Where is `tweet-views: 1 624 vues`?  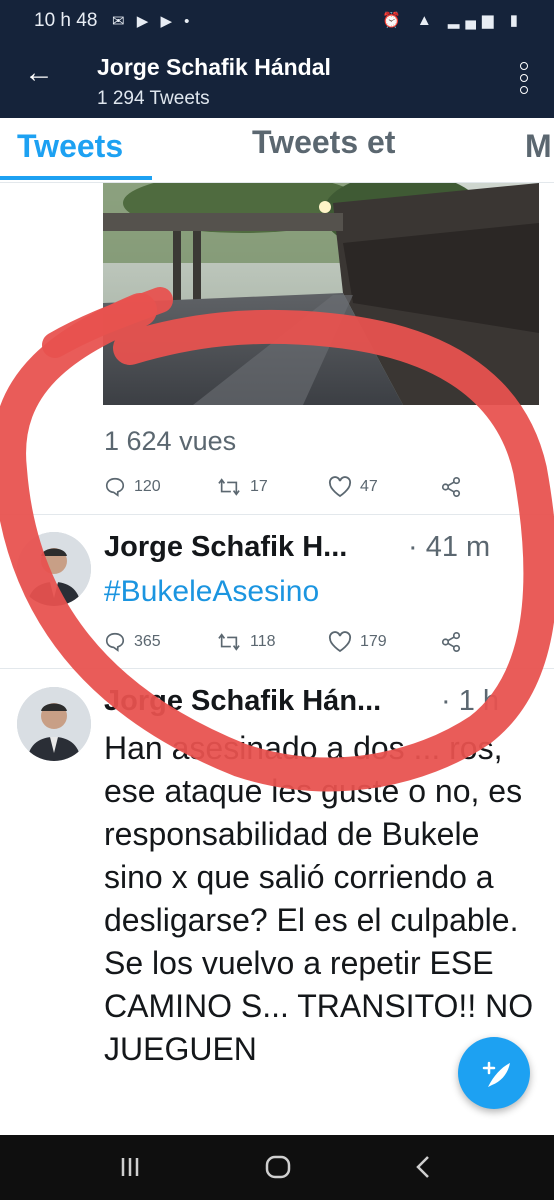
tweet-views: 1 624 vues is located at coordinates (170, 441).